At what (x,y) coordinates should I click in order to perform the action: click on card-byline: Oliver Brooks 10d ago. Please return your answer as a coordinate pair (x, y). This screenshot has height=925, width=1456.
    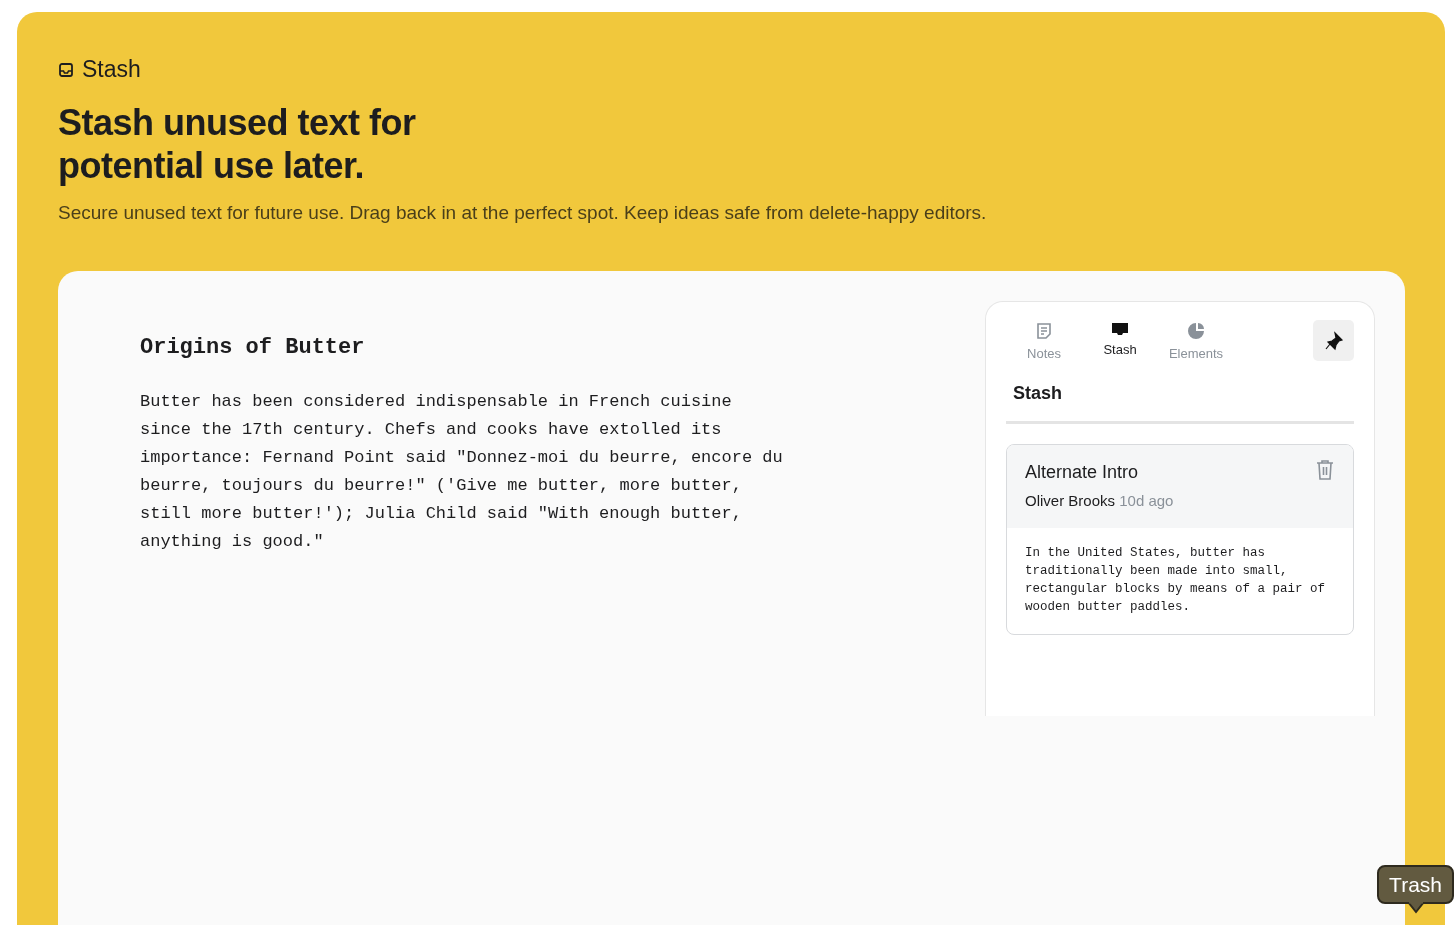
    Looking at the image, I should click on (1099, 500).